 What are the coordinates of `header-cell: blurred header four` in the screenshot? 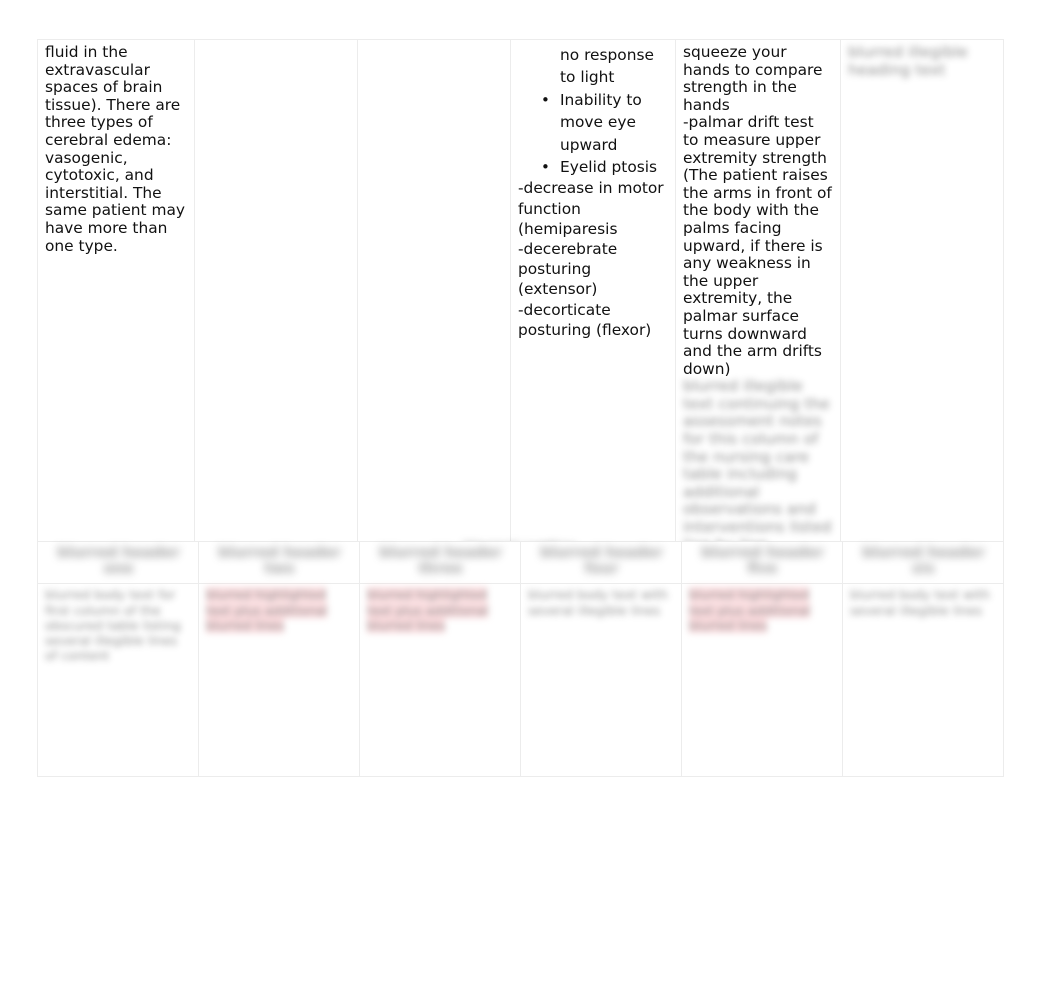 It's located at (601, 562).